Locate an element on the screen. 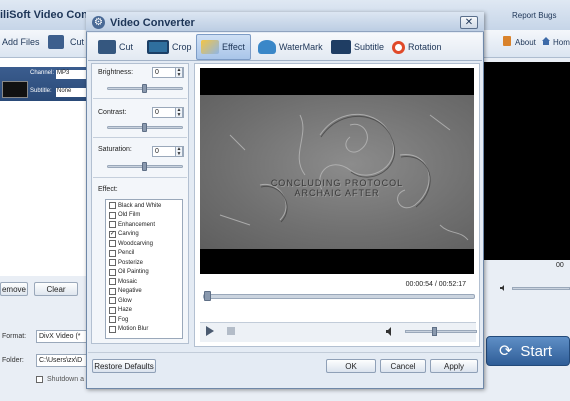  subtitle-select: None is located at coordinates (72, 92).